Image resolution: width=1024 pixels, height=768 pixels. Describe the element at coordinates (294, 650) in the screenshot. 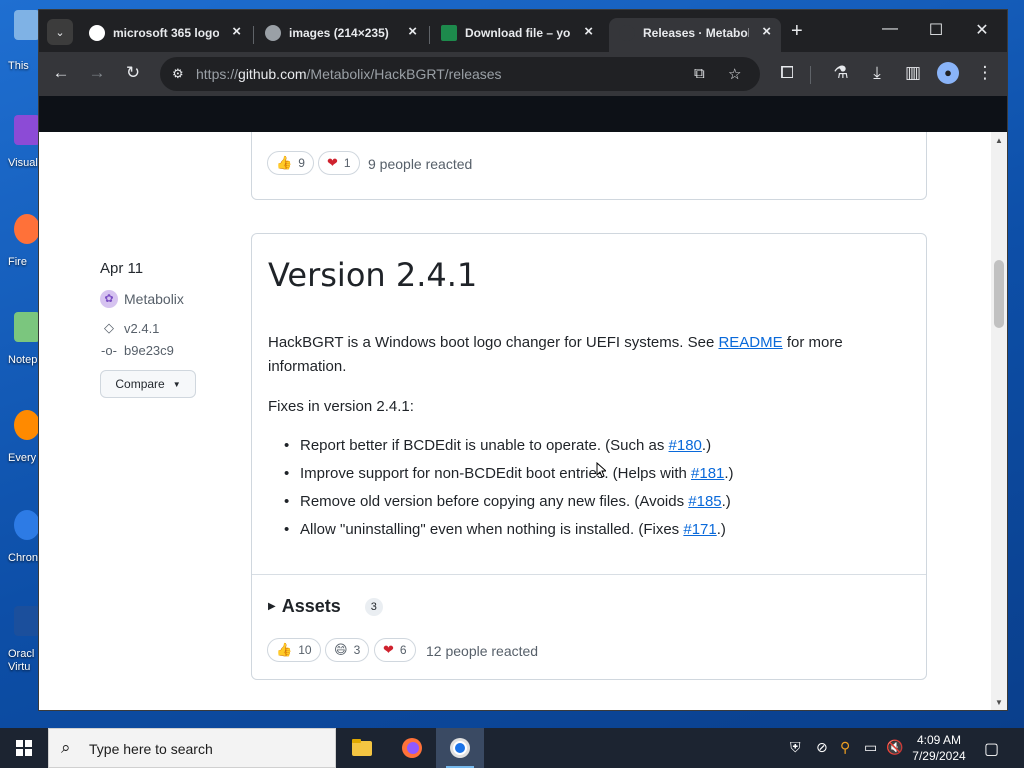

I see `reaction-thumbs-up: 👍 10` at that location.